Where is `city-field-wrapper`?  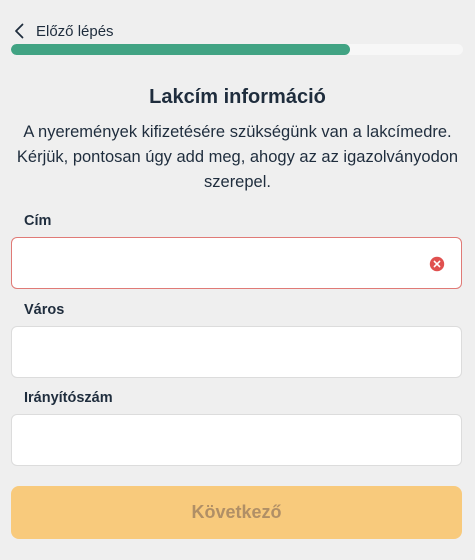
city-field-wrapper is located at coordinates (236, 352).